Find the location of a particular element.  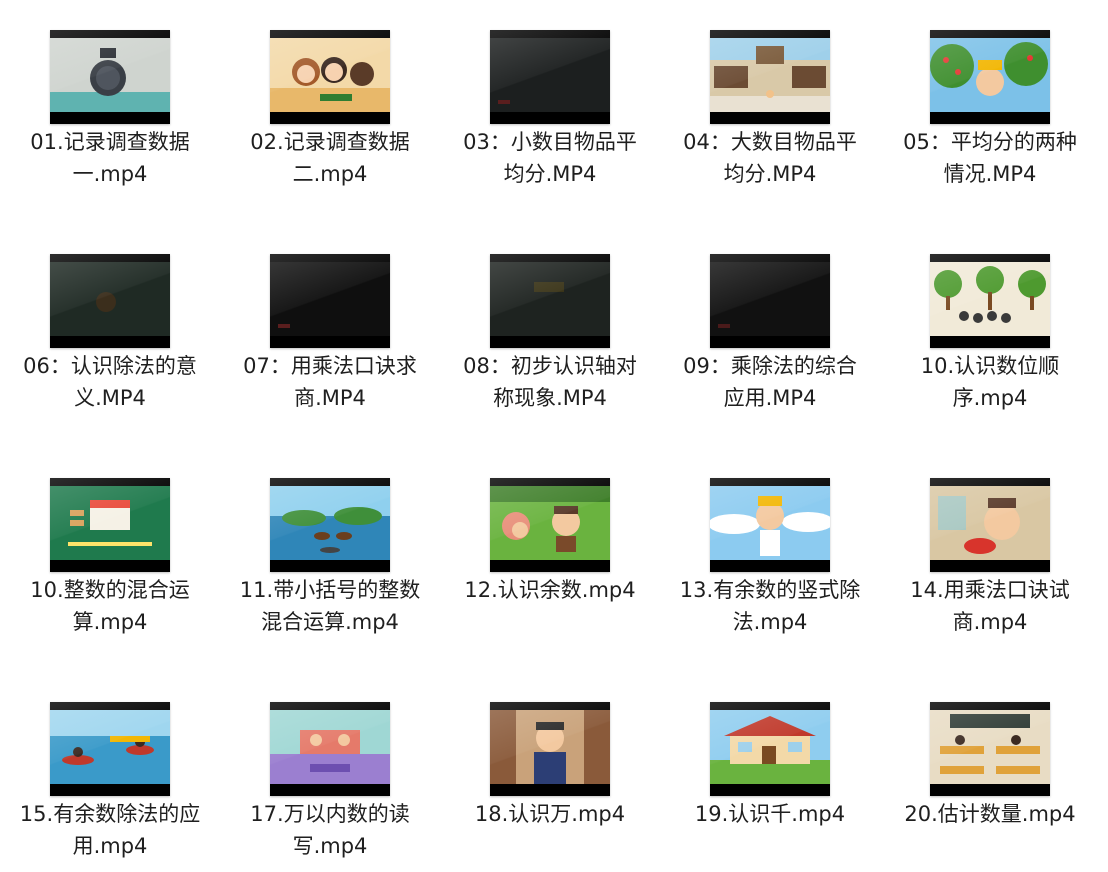

file-name: 20.估计数量.mp4 is located at coordinates (990, 814).